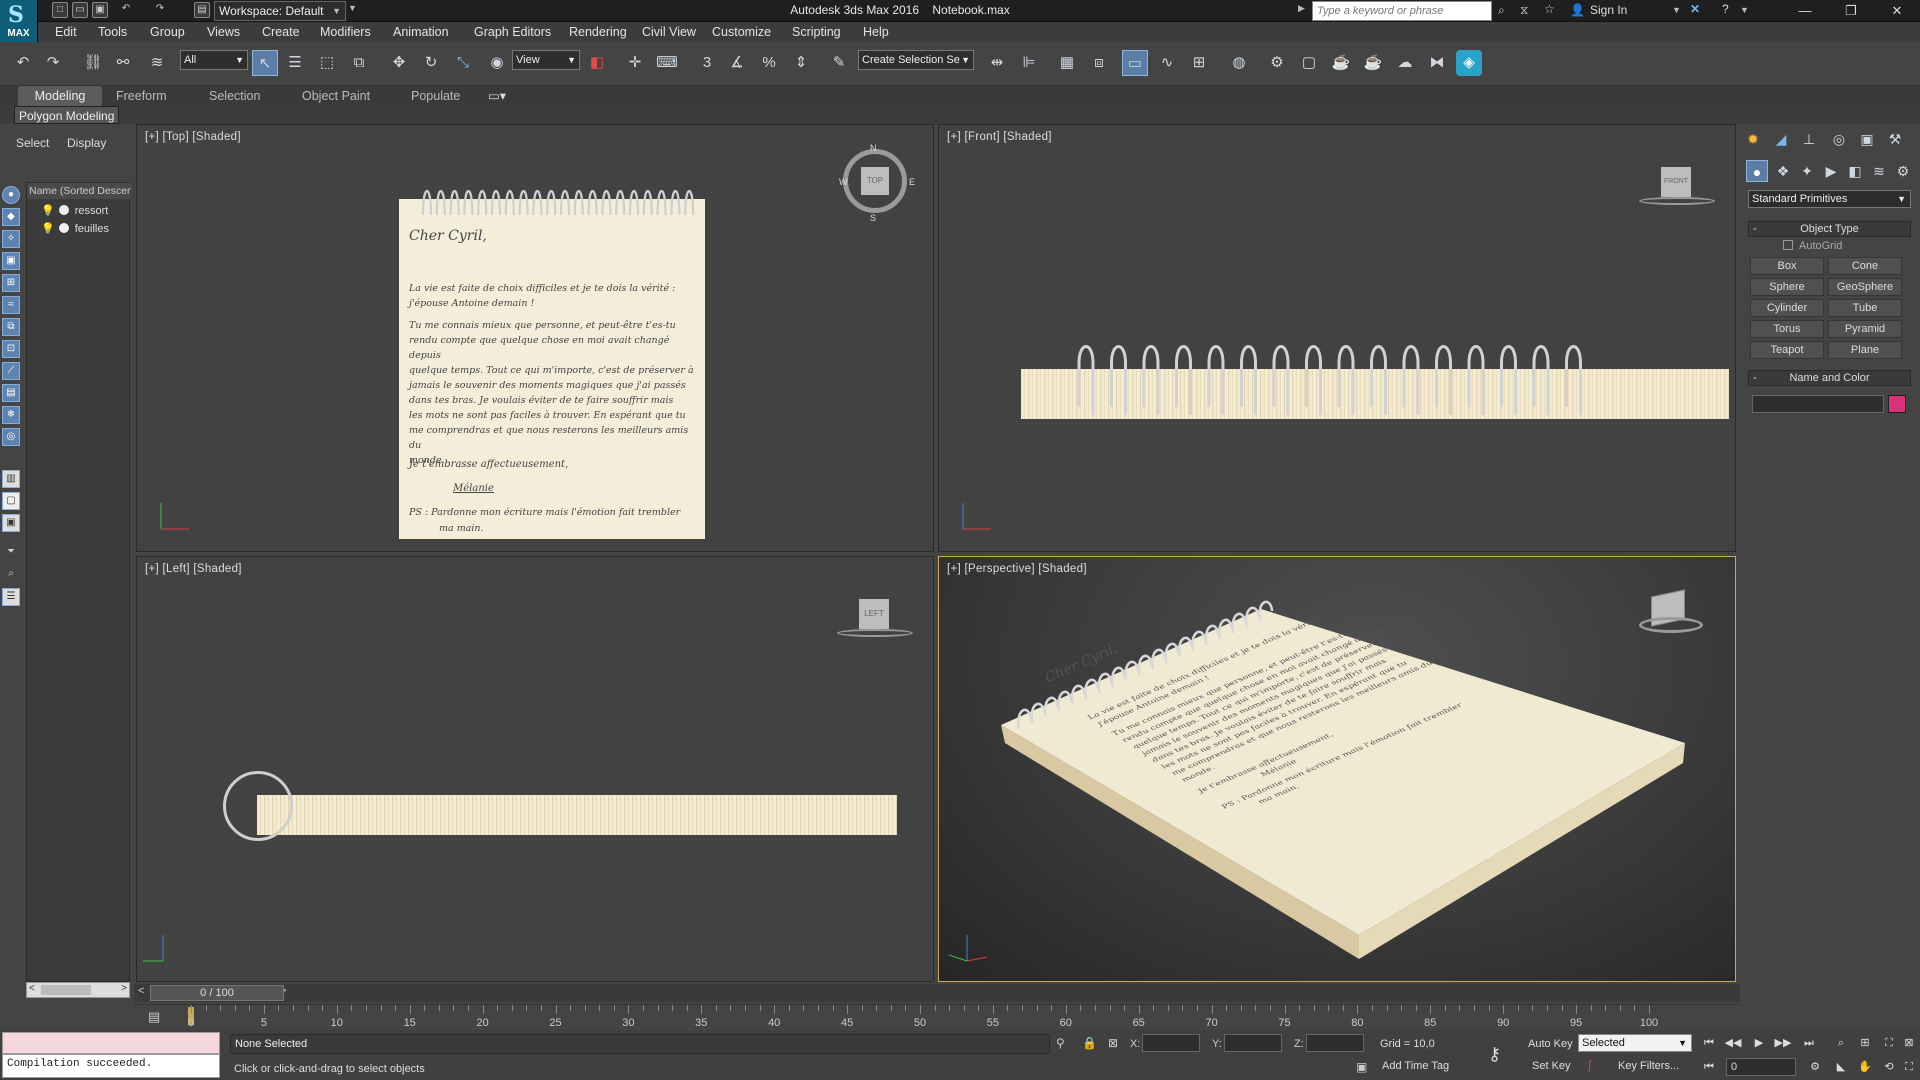 The image size is (1920, 1080). I want to click on menu-group: Group, so click(167, 32).